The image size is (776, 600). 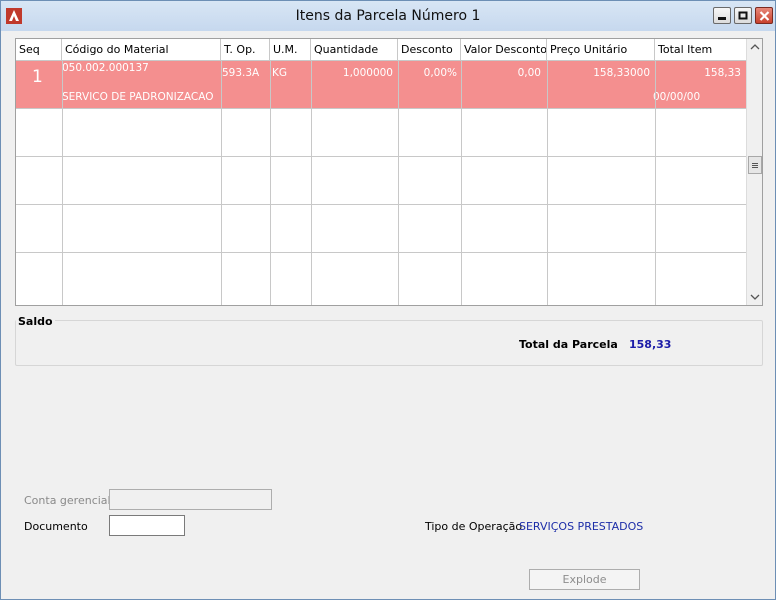 What do you see at coordinates (474, 526) in the screenshot?
I see `tipo-operacao-label: Tipo de Operação` at bounding box center [474, 526].